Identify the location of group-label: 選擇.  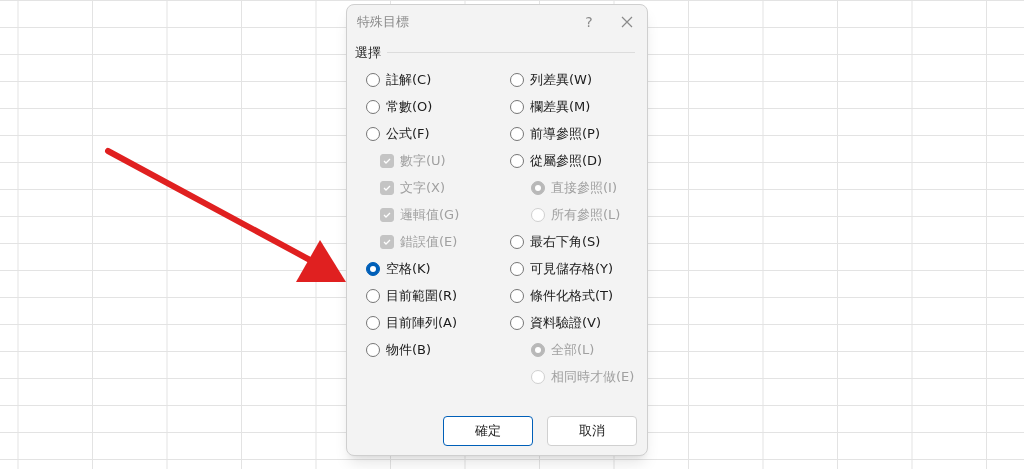
(368, 53).